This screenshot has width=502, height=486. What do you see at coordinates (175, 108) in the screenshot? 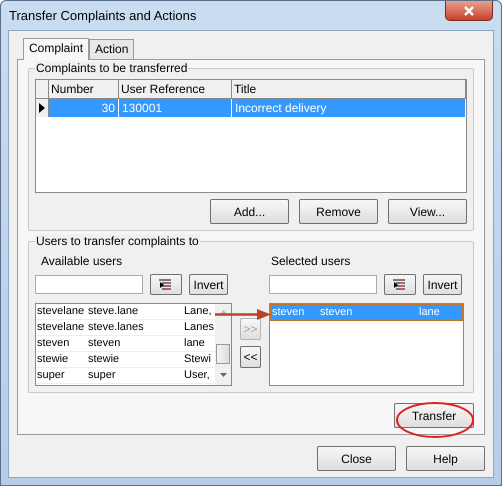
I see `table-cell: 130001` at bounding box center [175, 108].